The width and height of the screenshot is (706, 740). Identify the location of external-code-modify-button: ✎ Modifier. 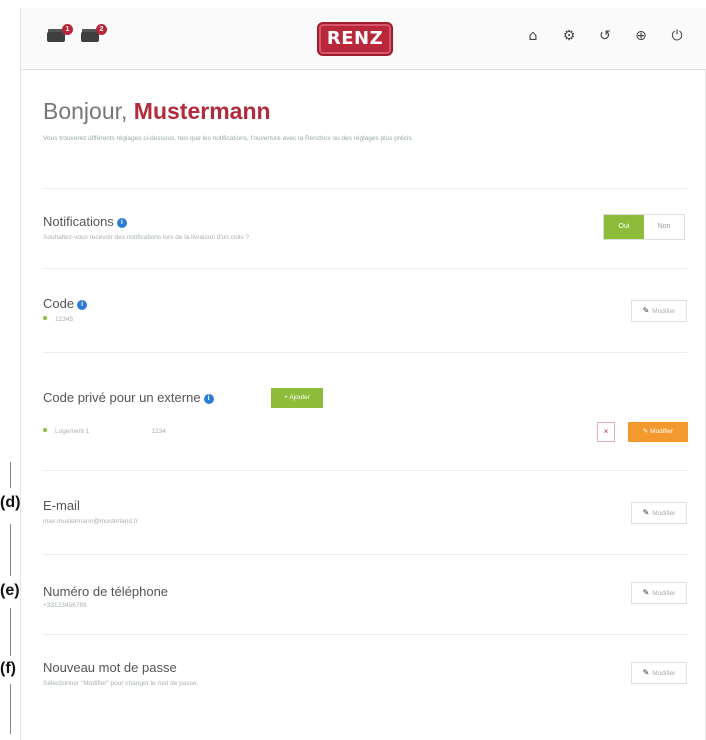
(658, 432).